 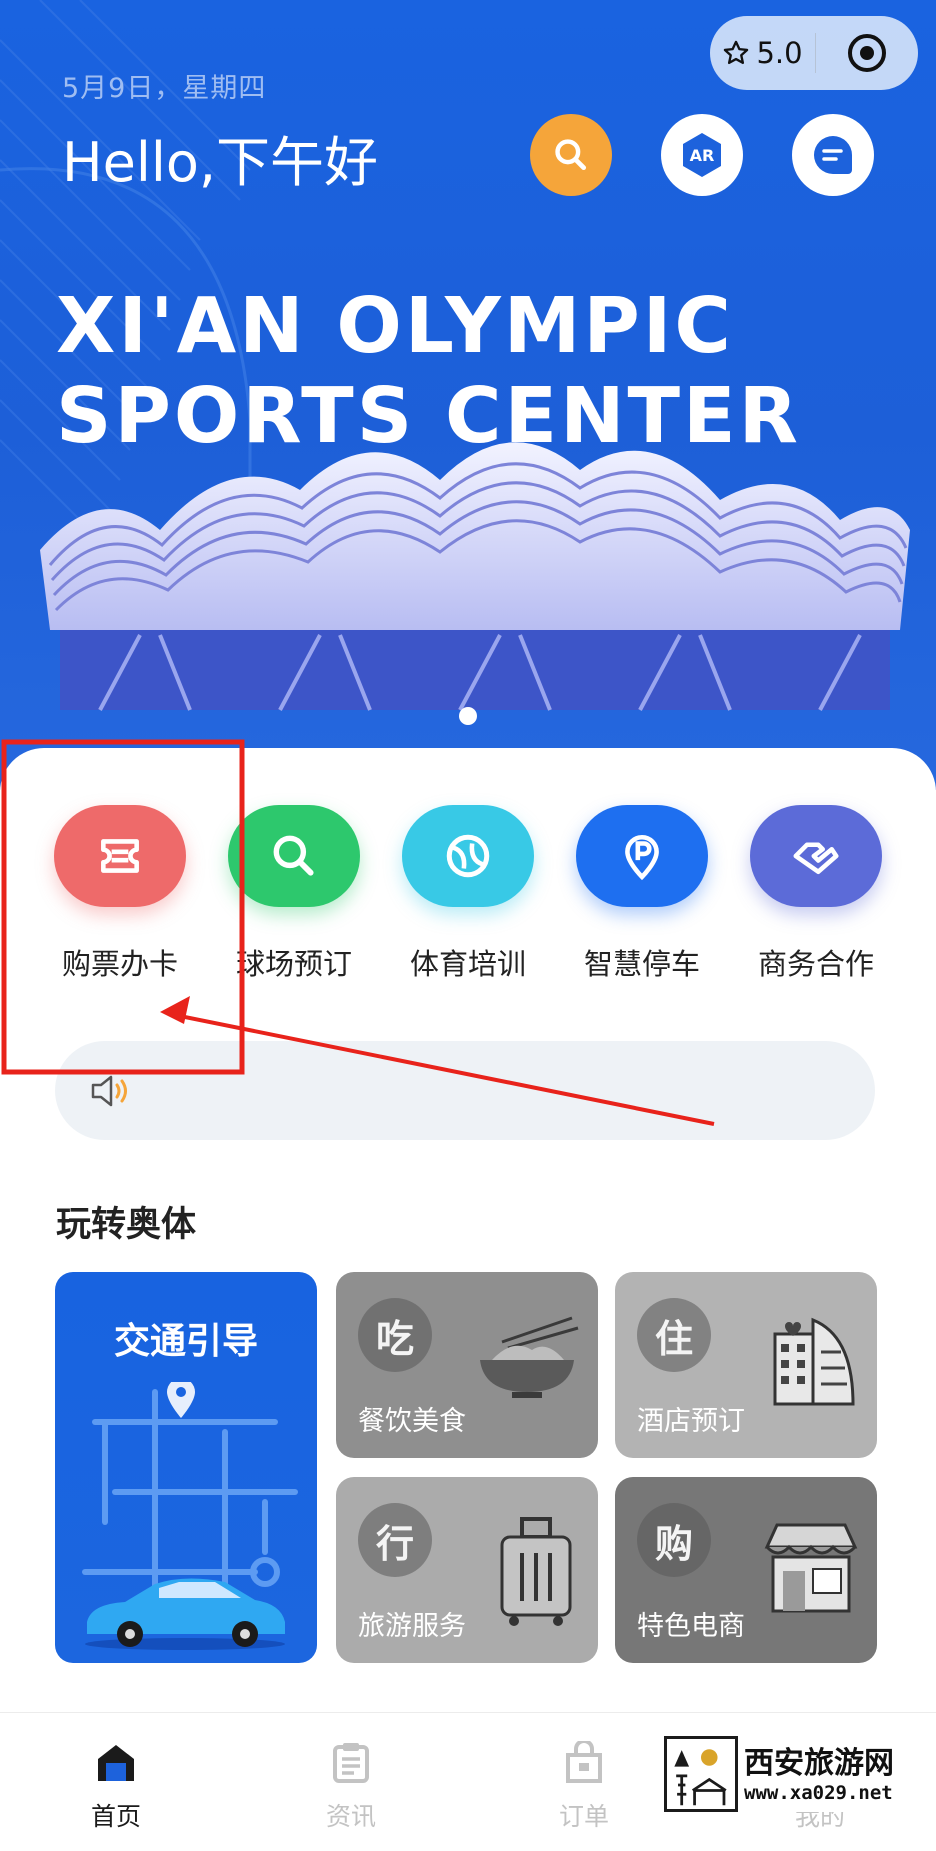 I want to click on close-mini-program-button, so click(x=867, y=53).